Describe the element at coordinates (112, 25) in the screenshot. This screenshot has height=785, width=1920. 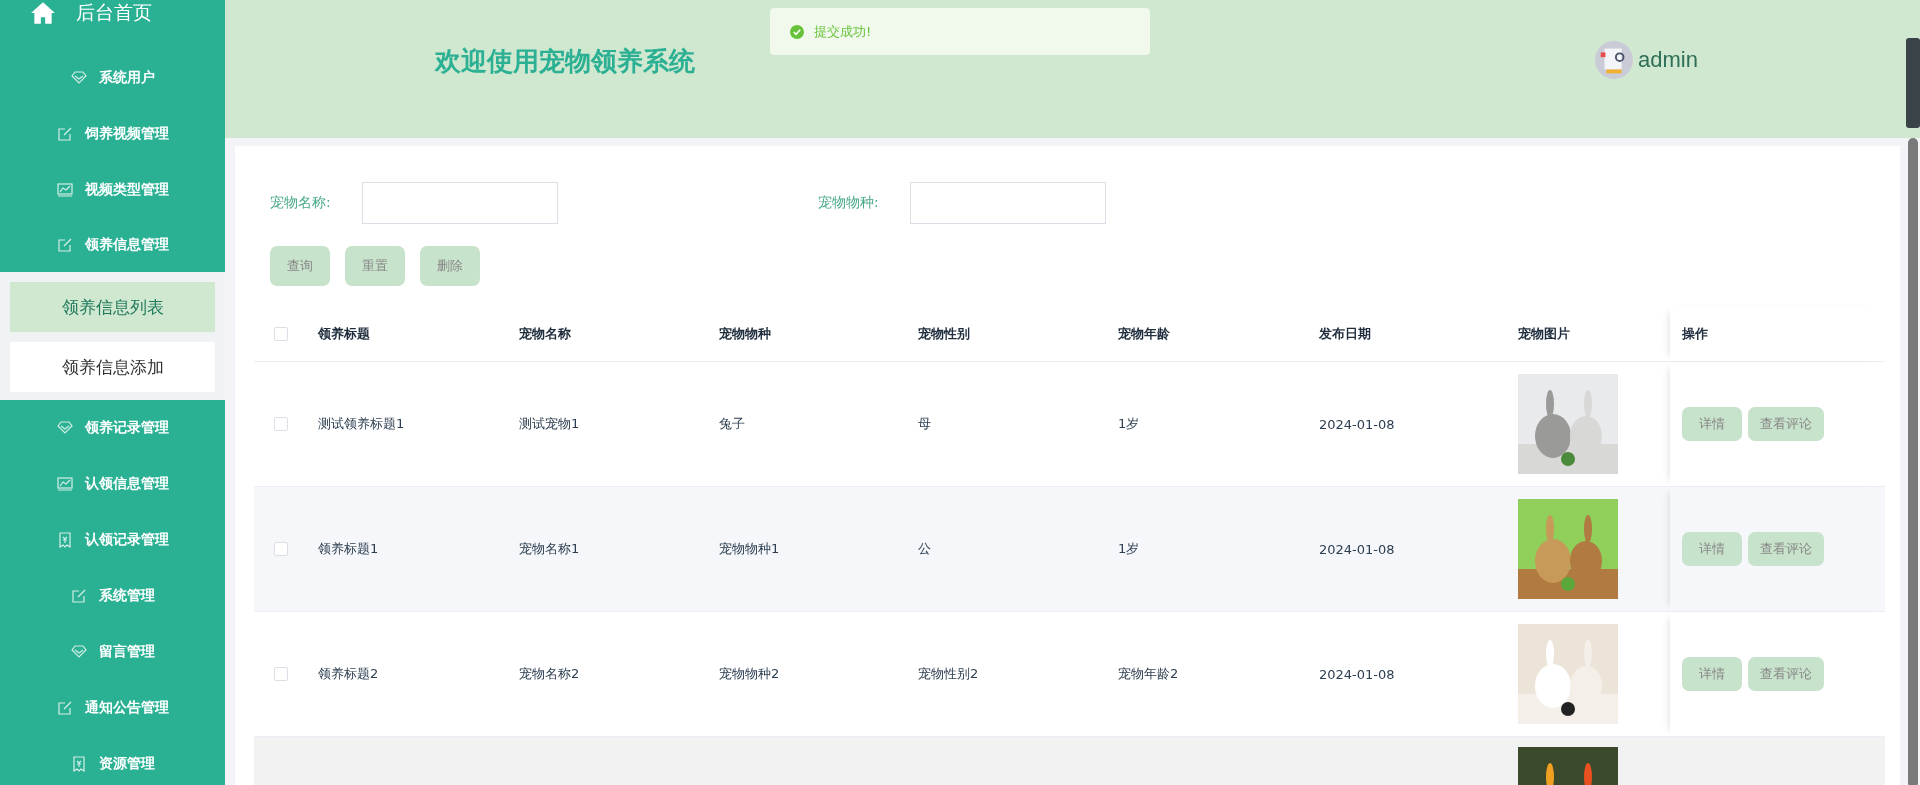
I see `home-link: 后台首页` at that location.